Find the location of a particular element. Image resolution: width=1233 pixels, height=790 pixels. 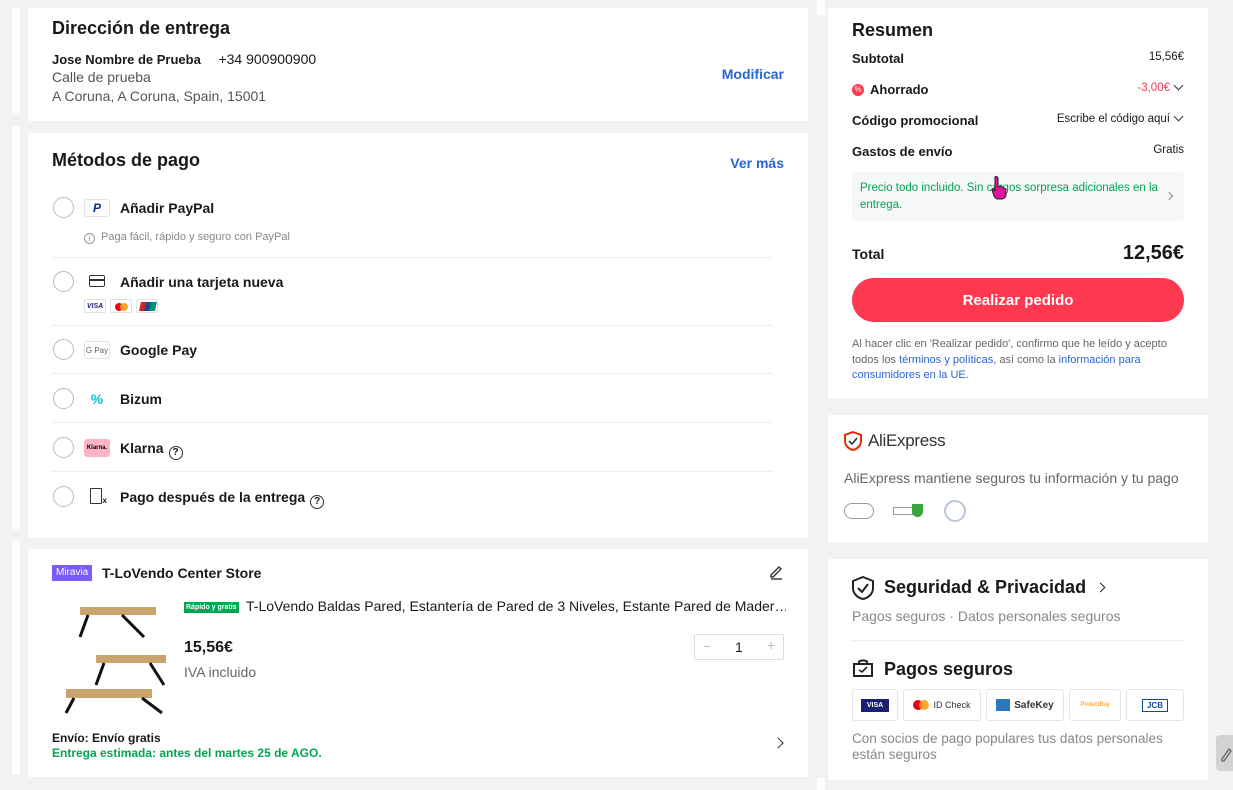

visa-secure-badge: VISA is located at coordinates (875, 705).